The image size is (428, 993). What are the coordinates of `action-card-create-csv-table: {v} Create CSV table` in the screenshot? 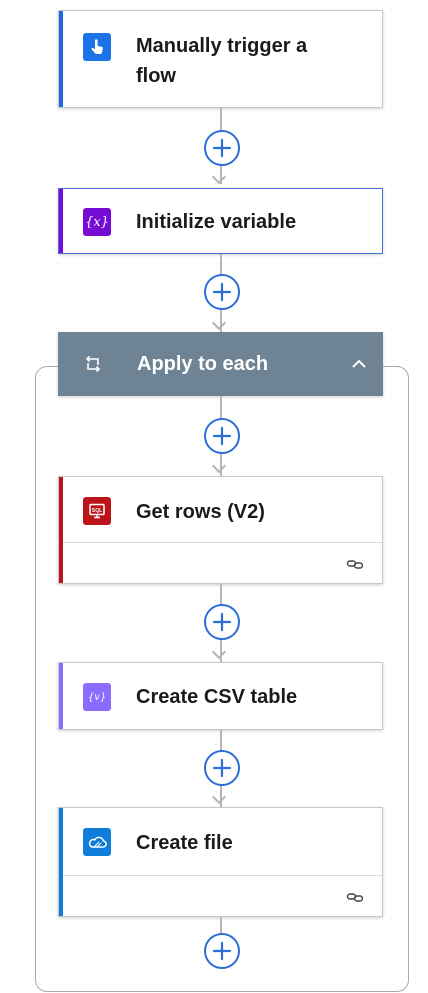 It's located at (220, 696).